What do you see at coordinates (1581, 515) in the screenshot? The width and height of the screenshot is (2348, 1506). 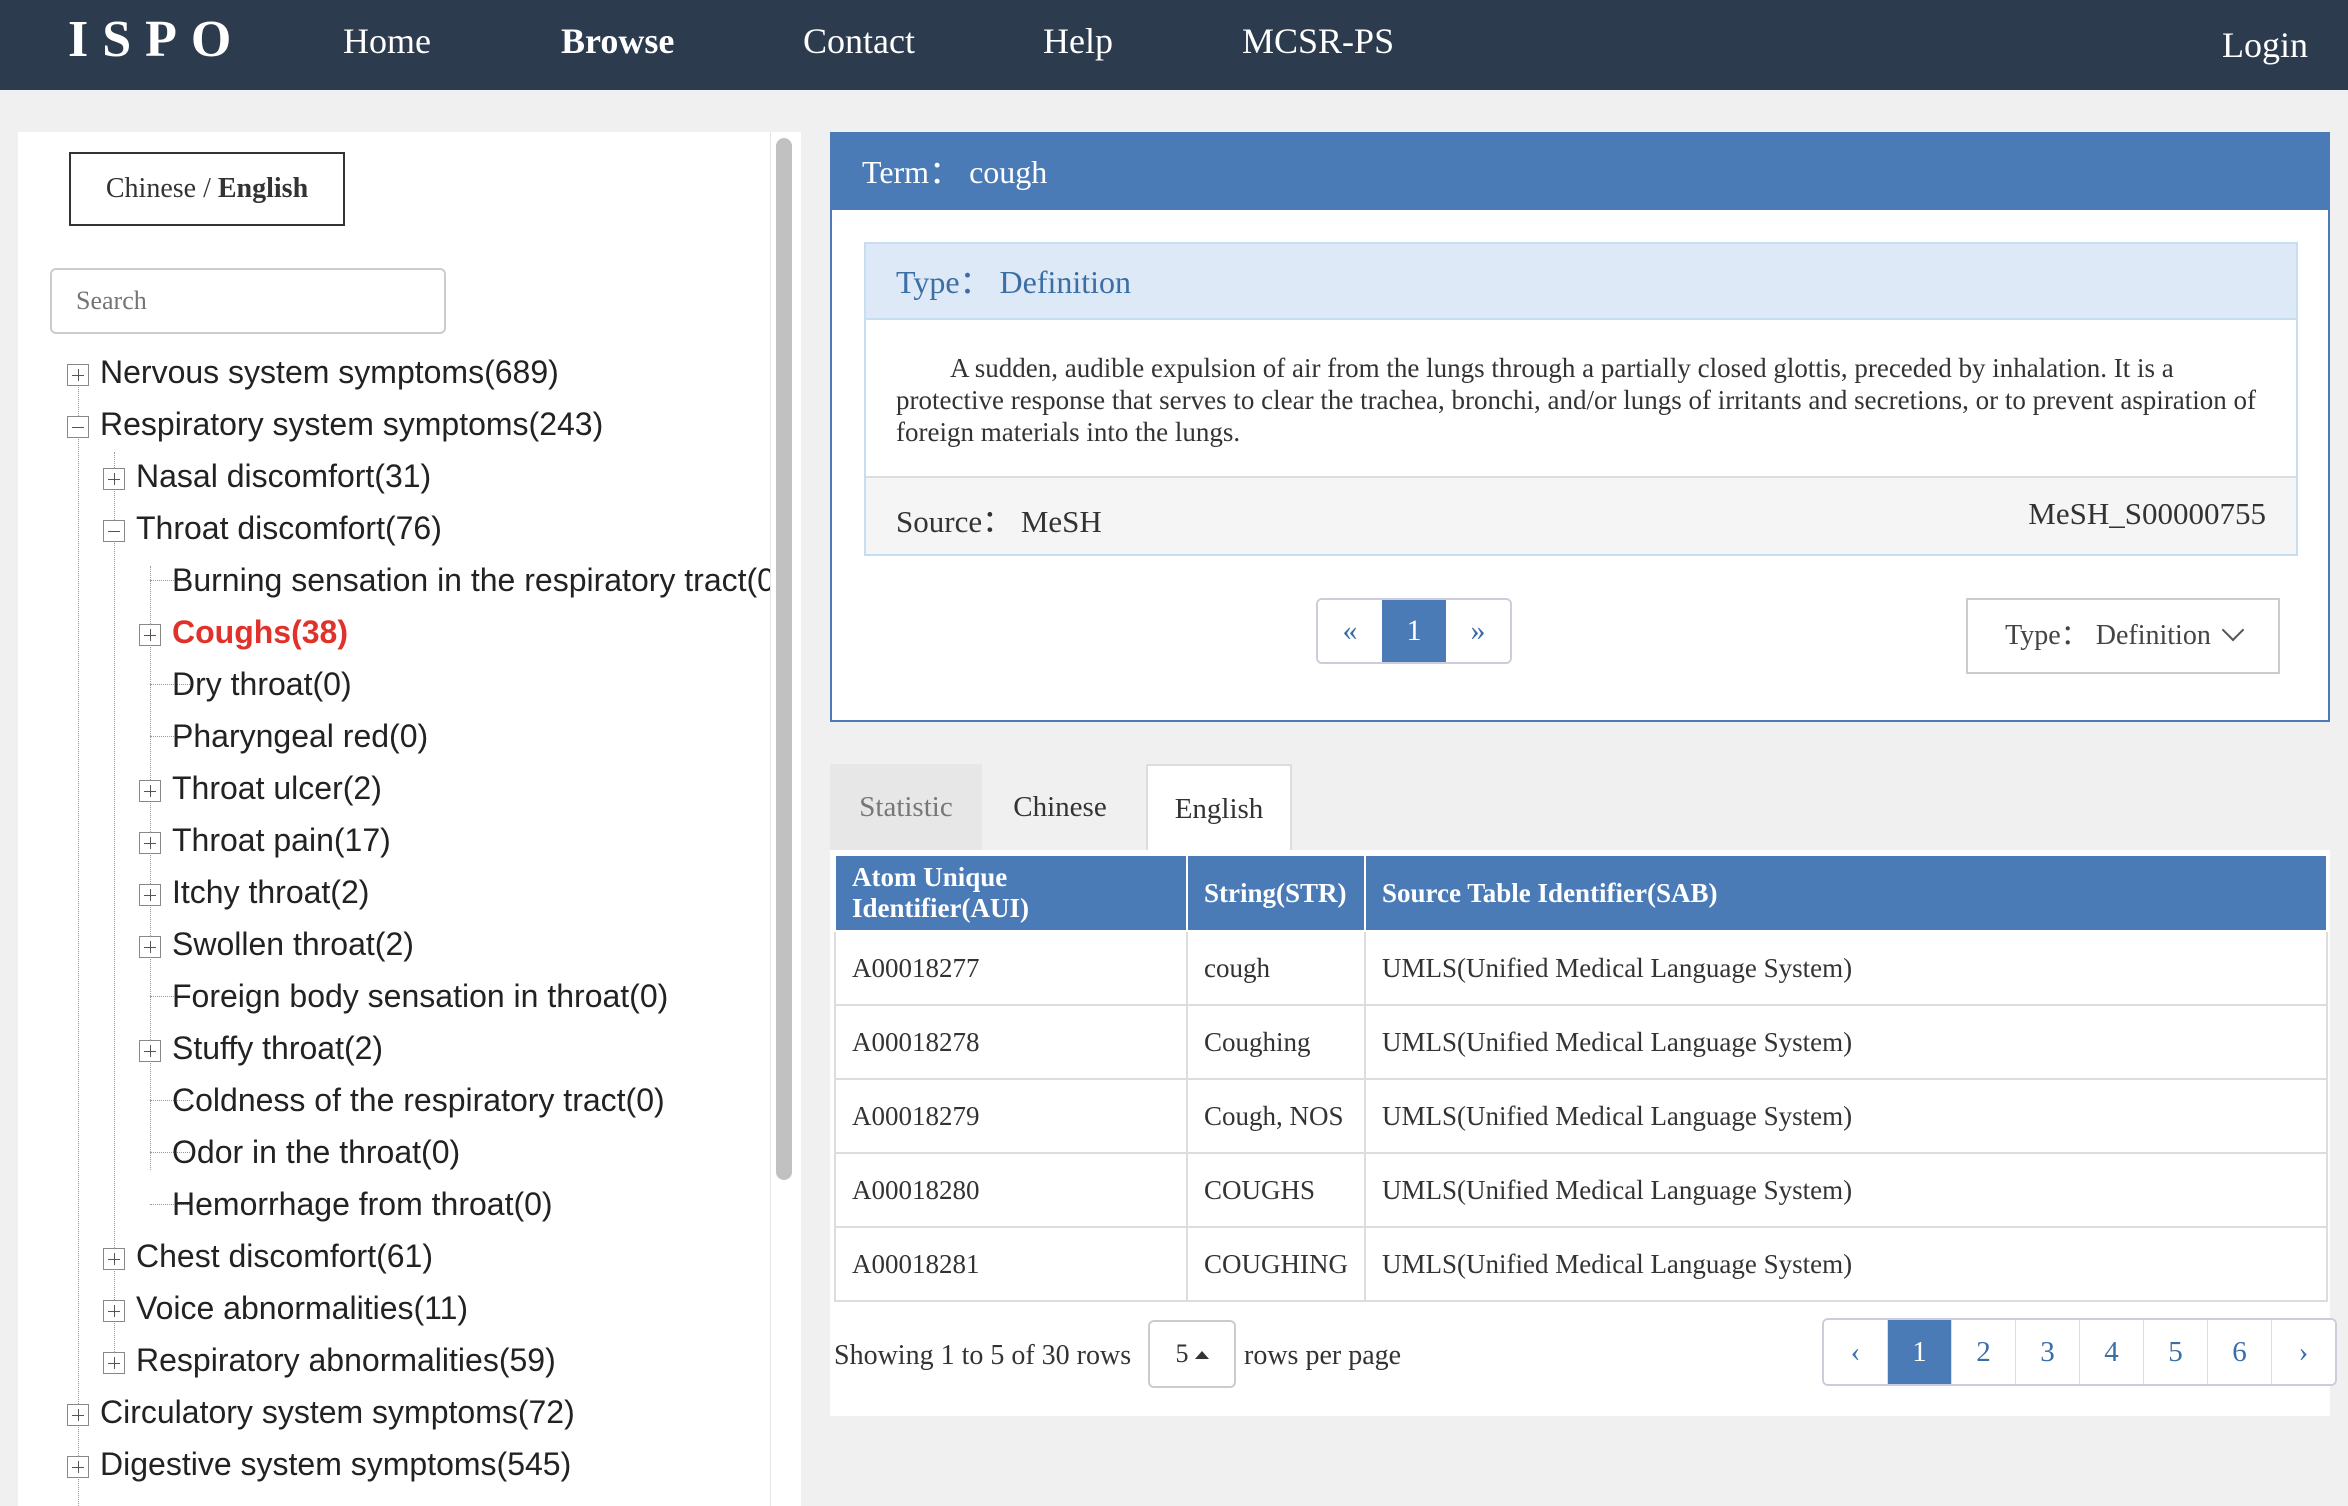 I see `definition-source: Source： MeSH MeSH_S00000755` at bounding box center [1581, 515].